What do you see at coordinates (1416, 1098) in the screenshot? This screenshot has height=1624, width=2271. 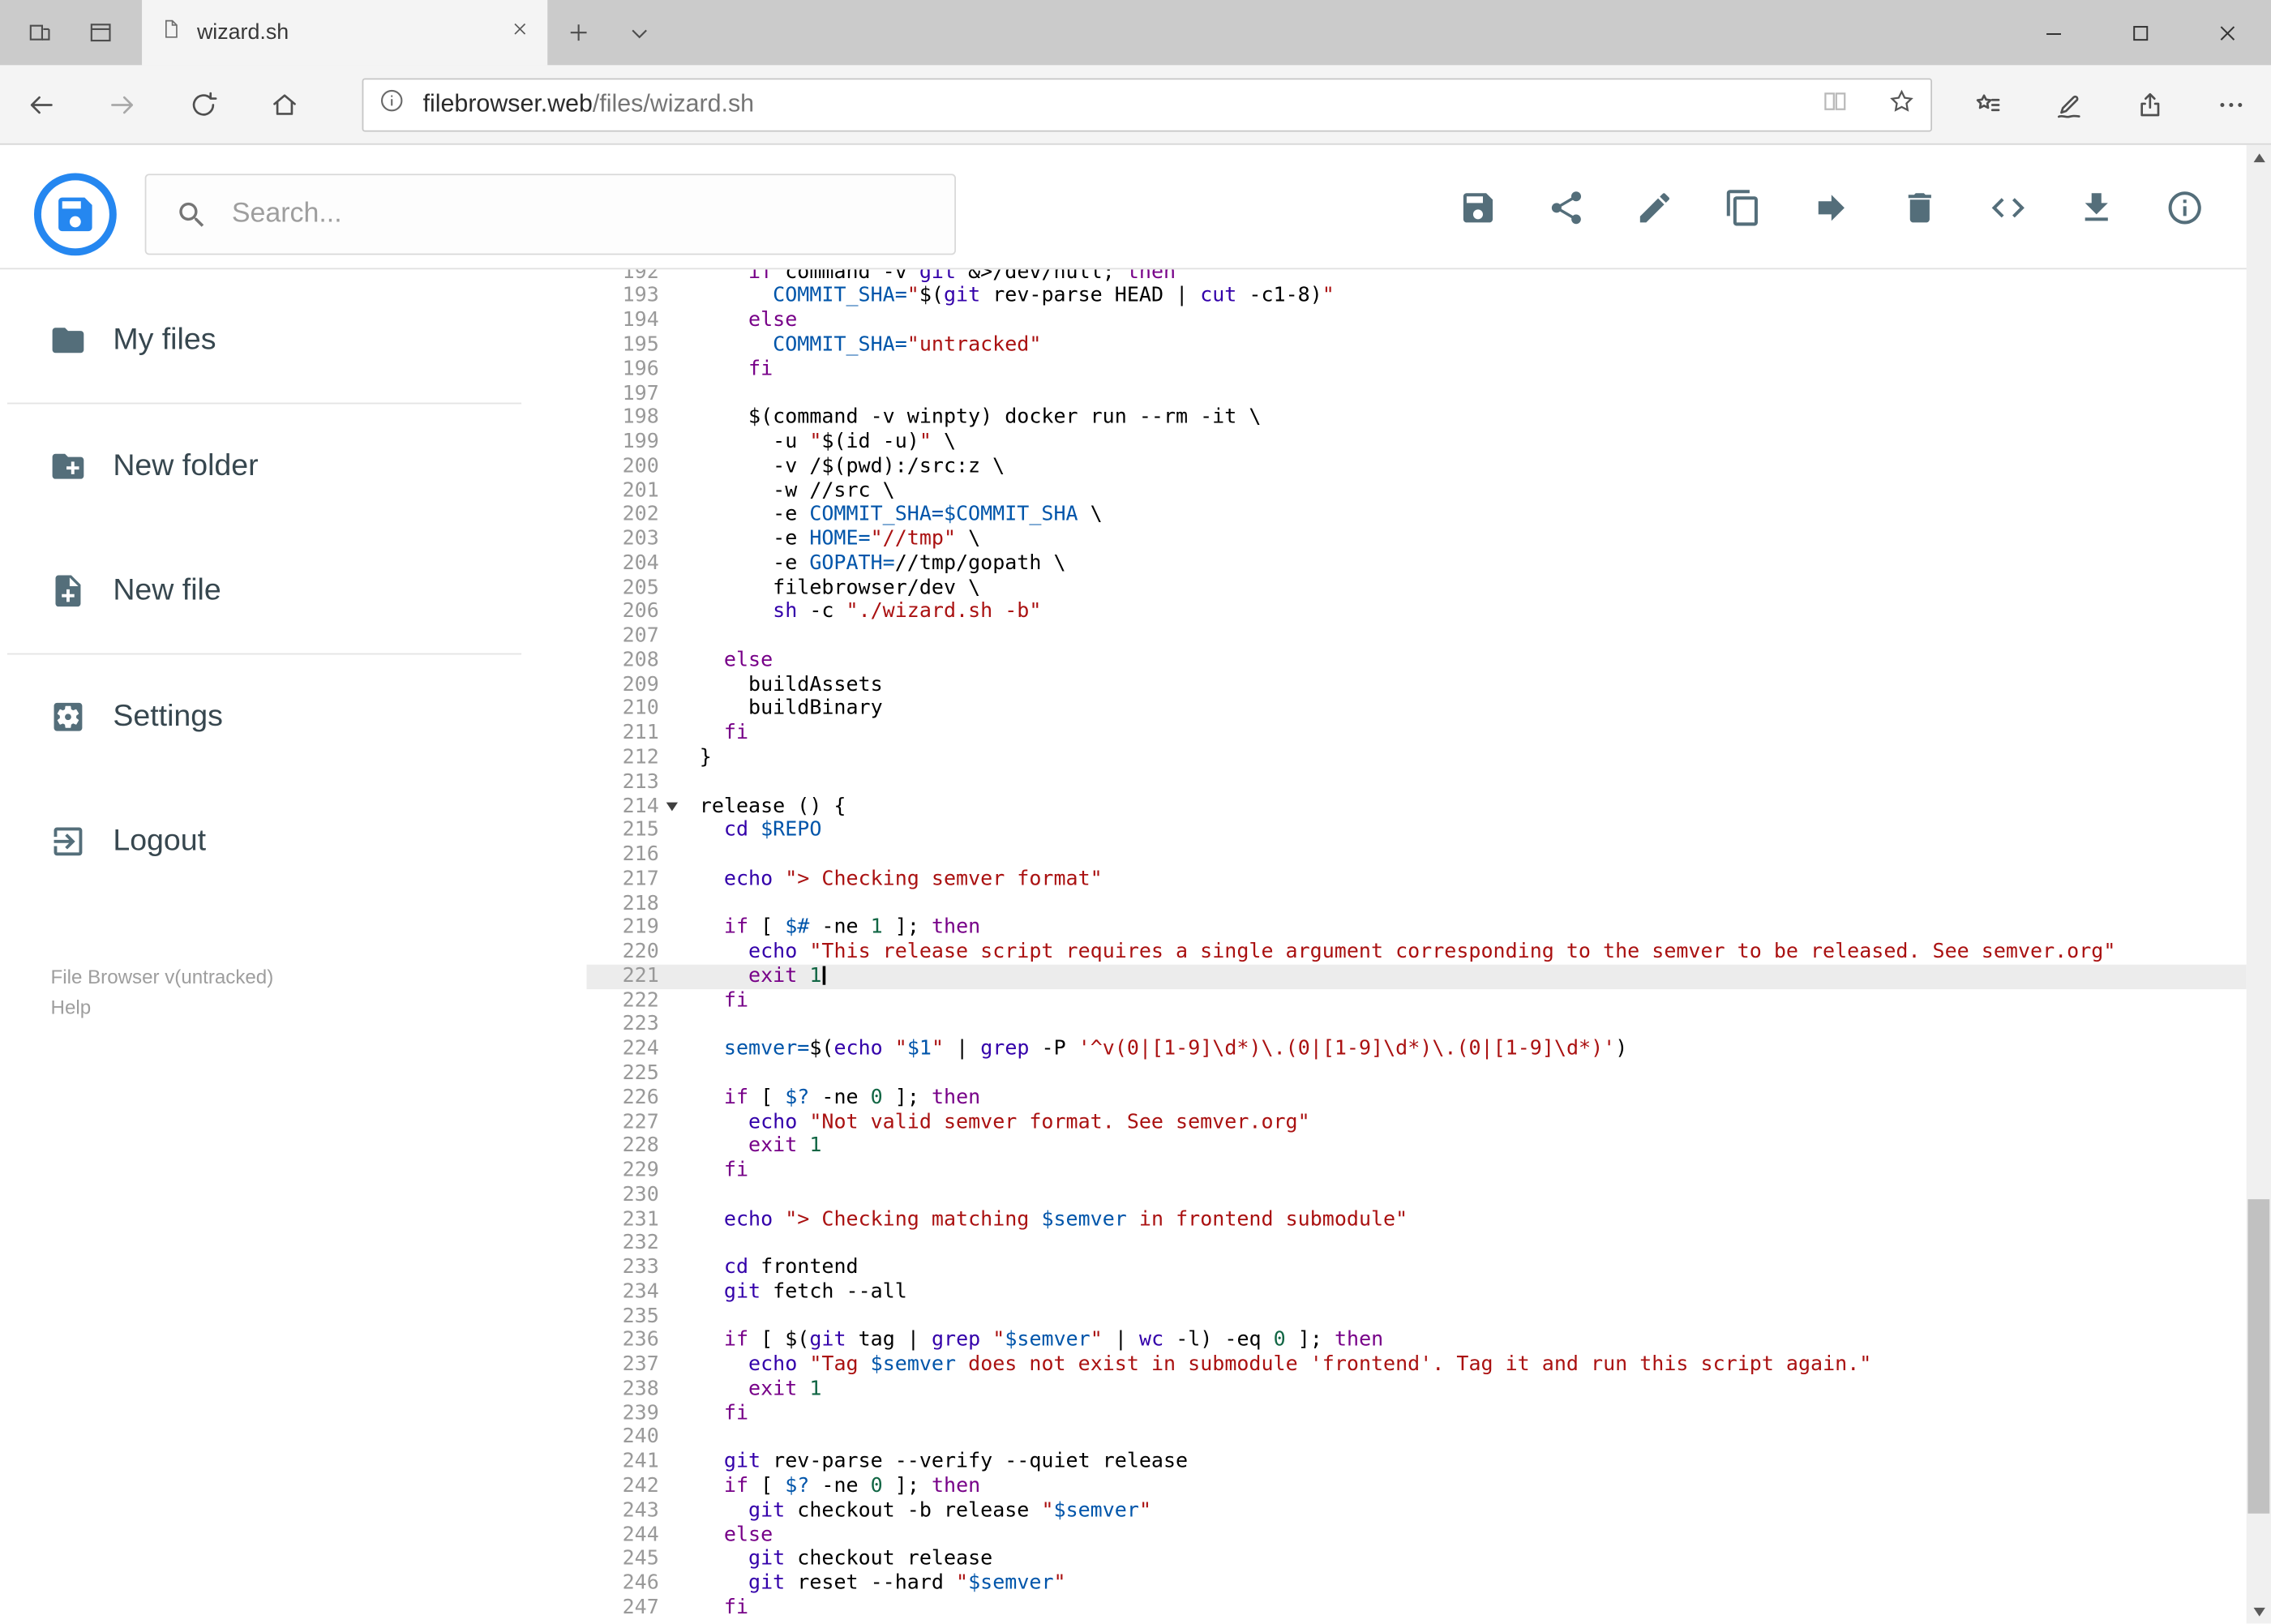 I see `code-line: 226 if [ $? -ne 0 ]; then` at bounding box center [1416, 1098].